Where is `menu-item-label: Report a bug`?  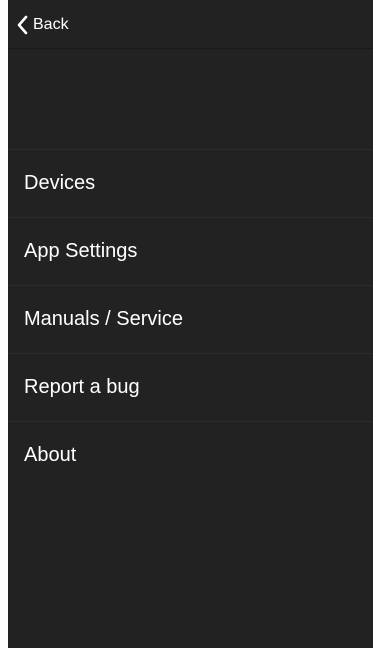 menu-item-label: Report a bug is located at coordinates (82, 387).